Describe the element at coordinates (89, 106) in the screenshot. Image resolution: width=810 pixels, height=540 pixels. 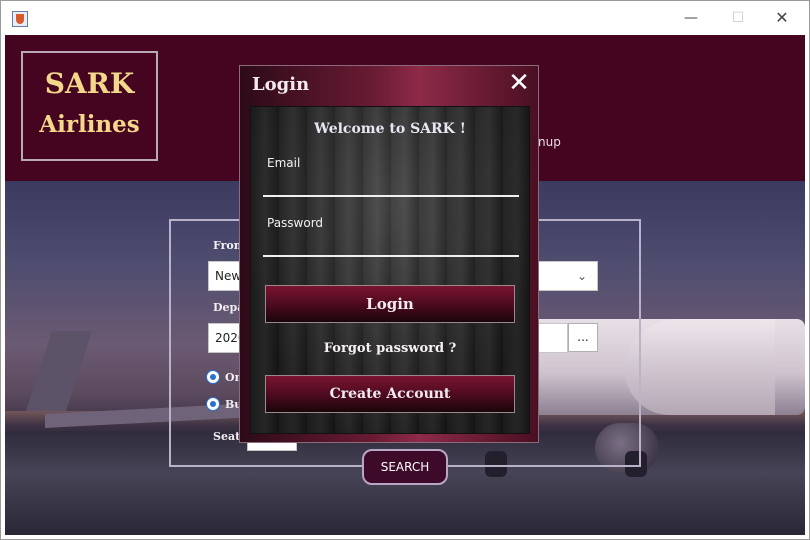
I see `logo: SARK Airlines` at that location.